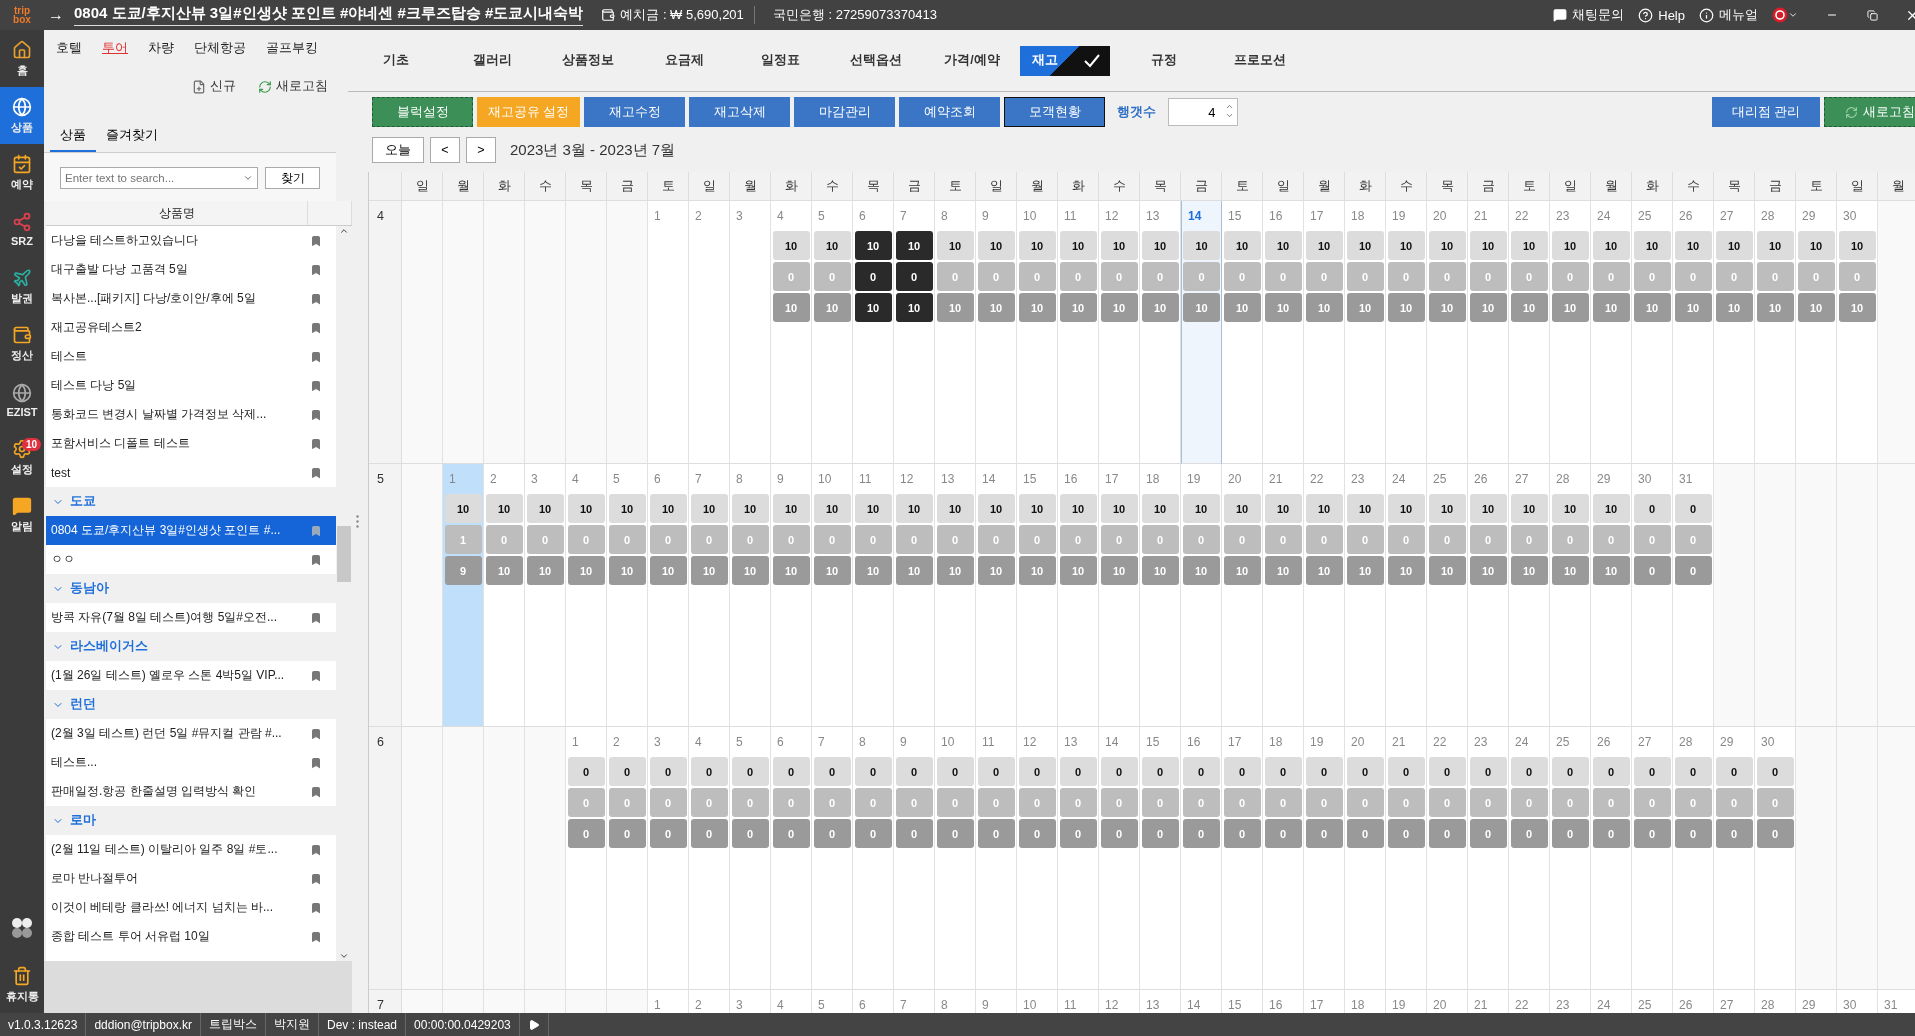 The height and width of the screenshot is (1036, 1915). I want to click on category-tab: 단체항공, so click(220, 48).